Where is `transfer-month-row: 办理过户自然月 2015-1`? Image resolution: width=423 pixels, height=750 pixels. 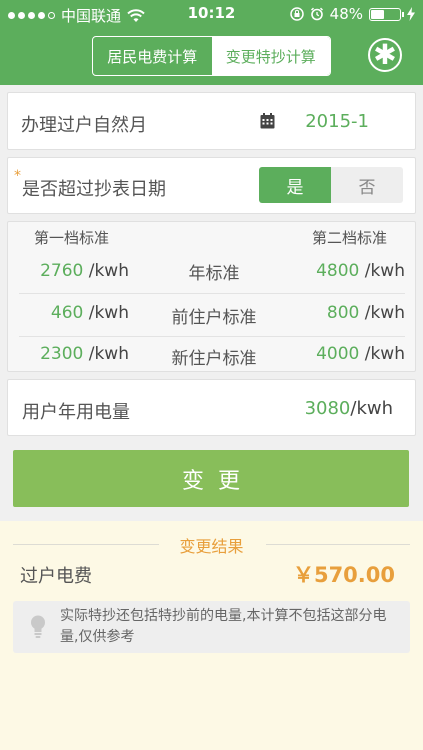 transfer-month-row: 办理过户自然月 2015-1 is located at coordinates (211, 121).